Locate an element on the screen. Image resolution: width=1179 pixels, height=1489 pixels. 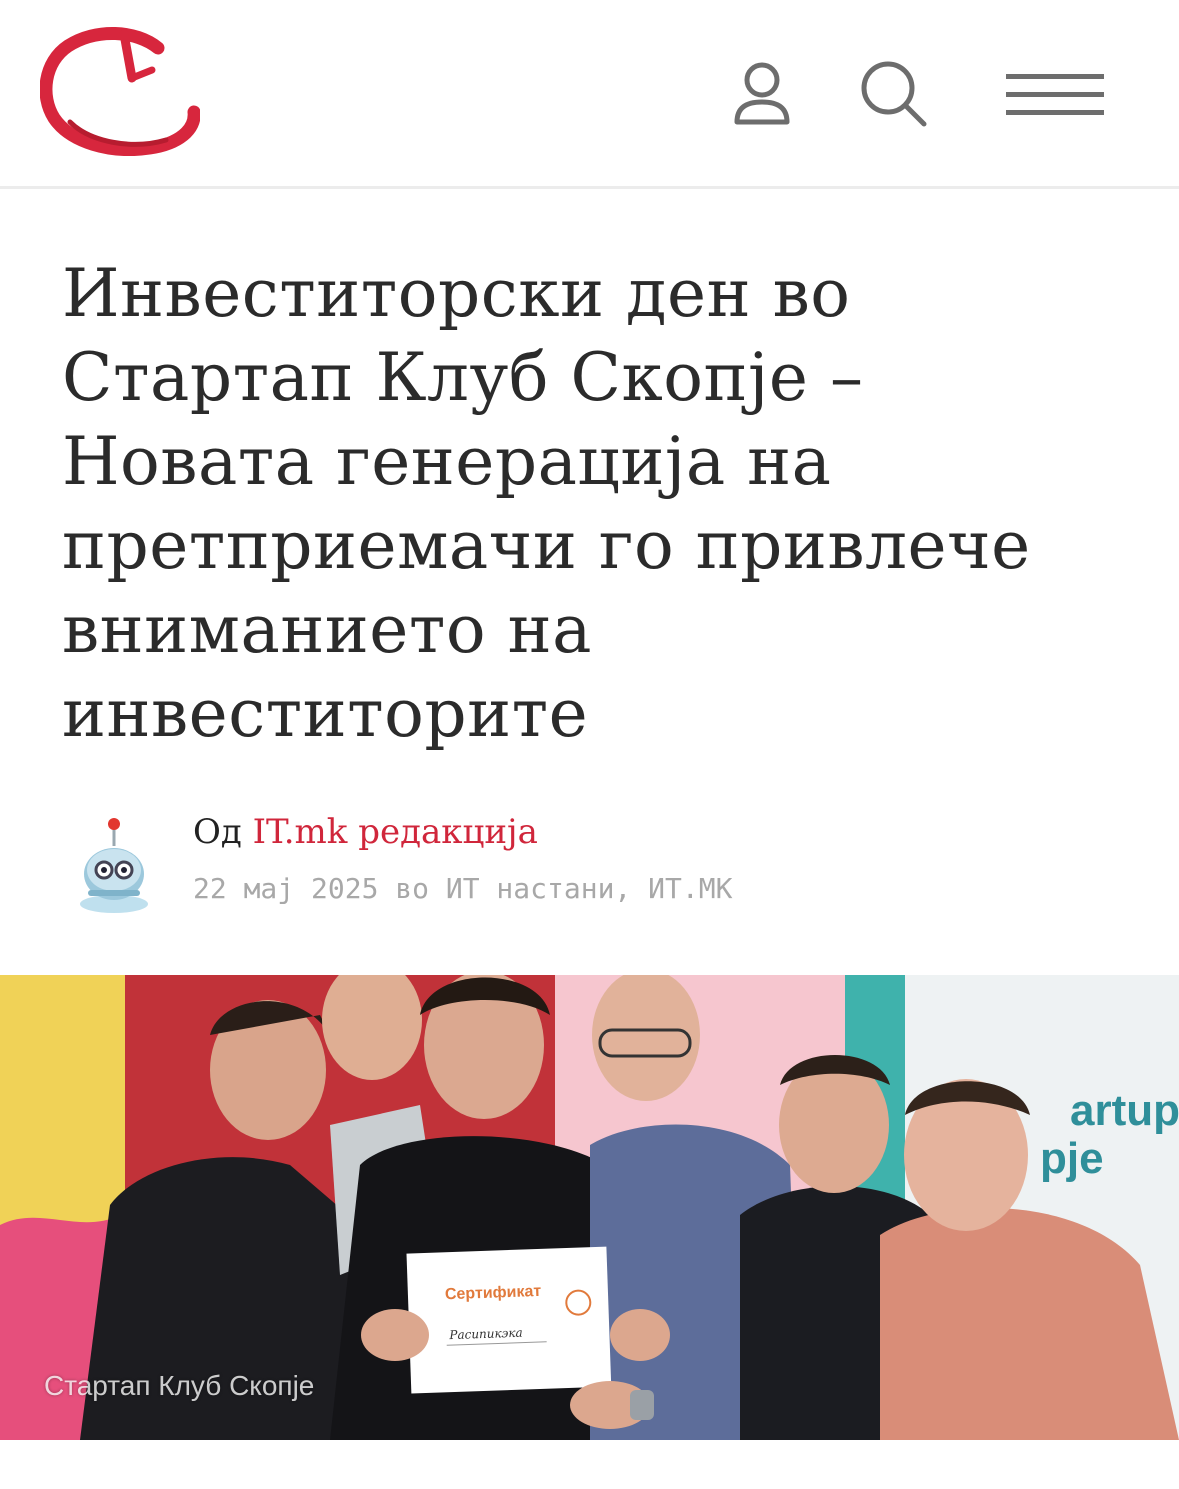
robot-avatar-icon is located at coordinates (114, 865).